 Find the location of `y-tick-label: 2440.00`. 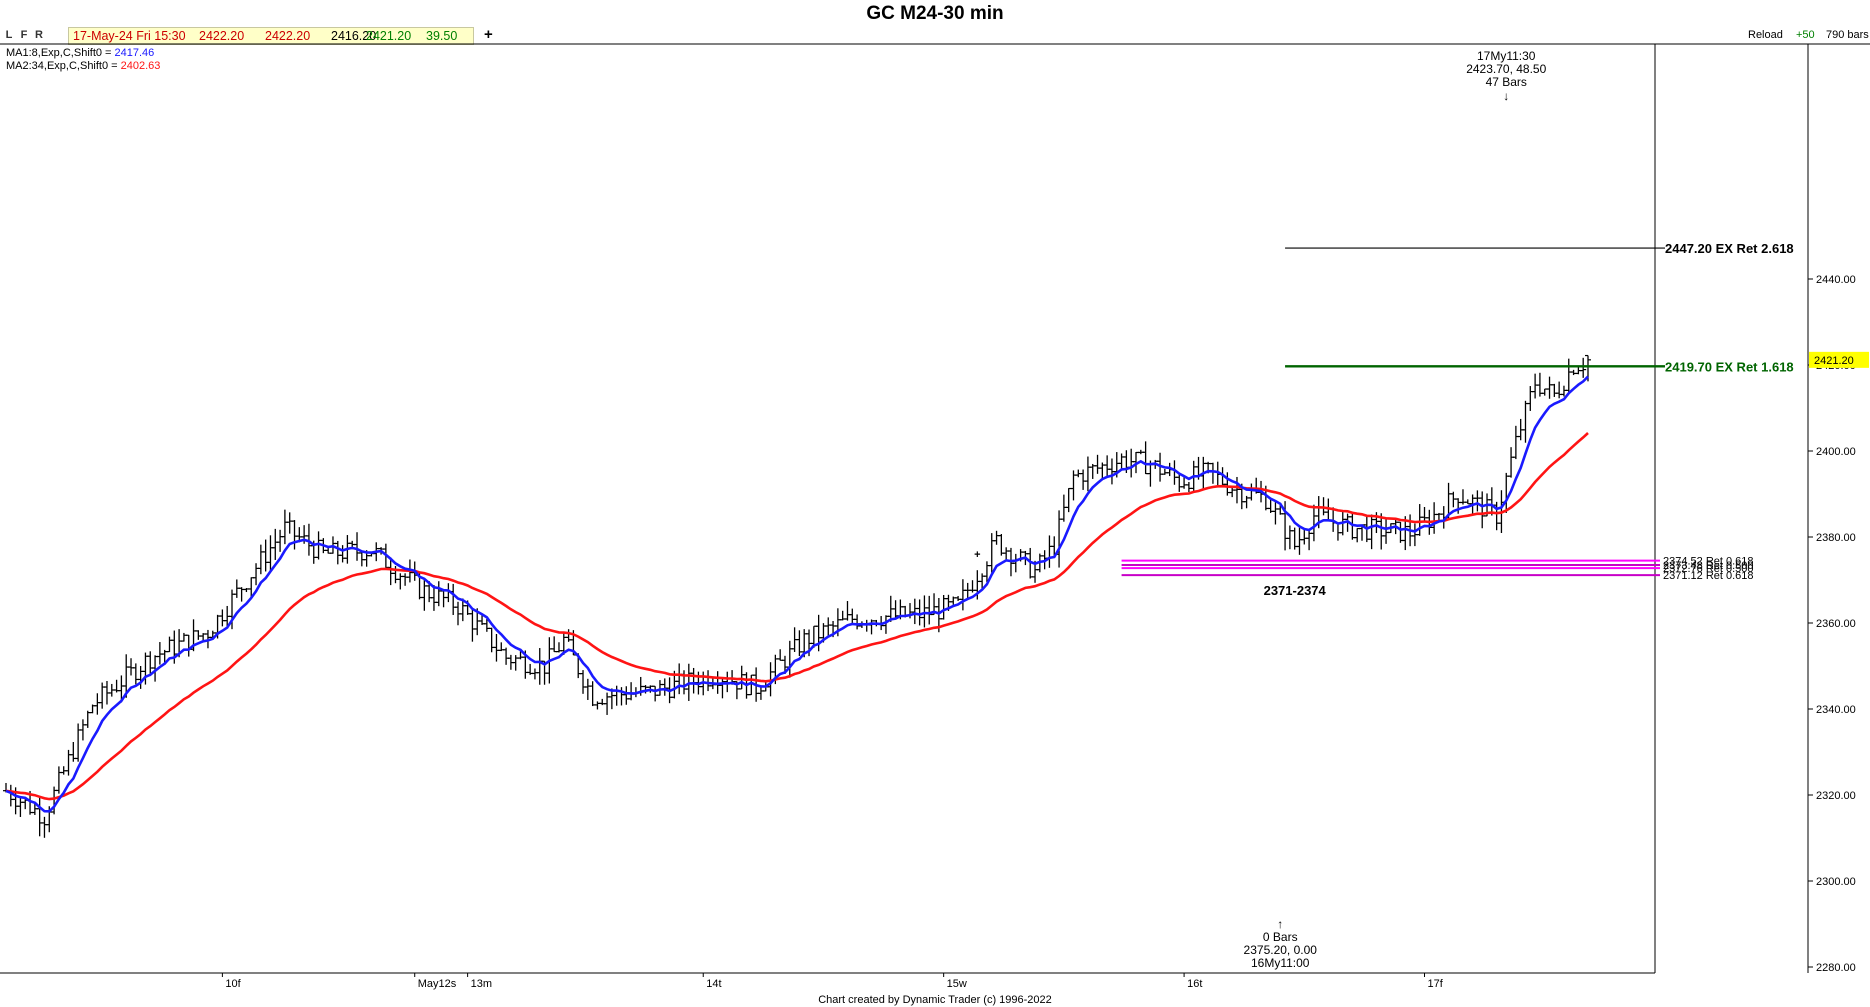

y-tick-label: 2440.00 is located at coordinates (1836, 280).